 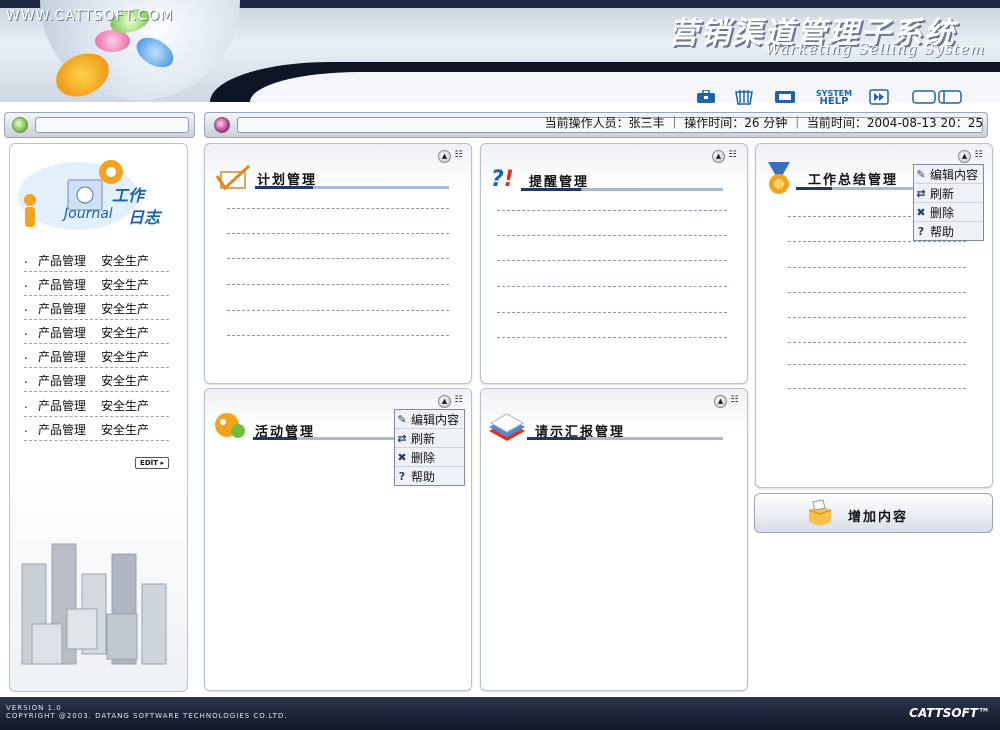 I want to click on menu-item-label: 删除, so click(x=423, y=457).